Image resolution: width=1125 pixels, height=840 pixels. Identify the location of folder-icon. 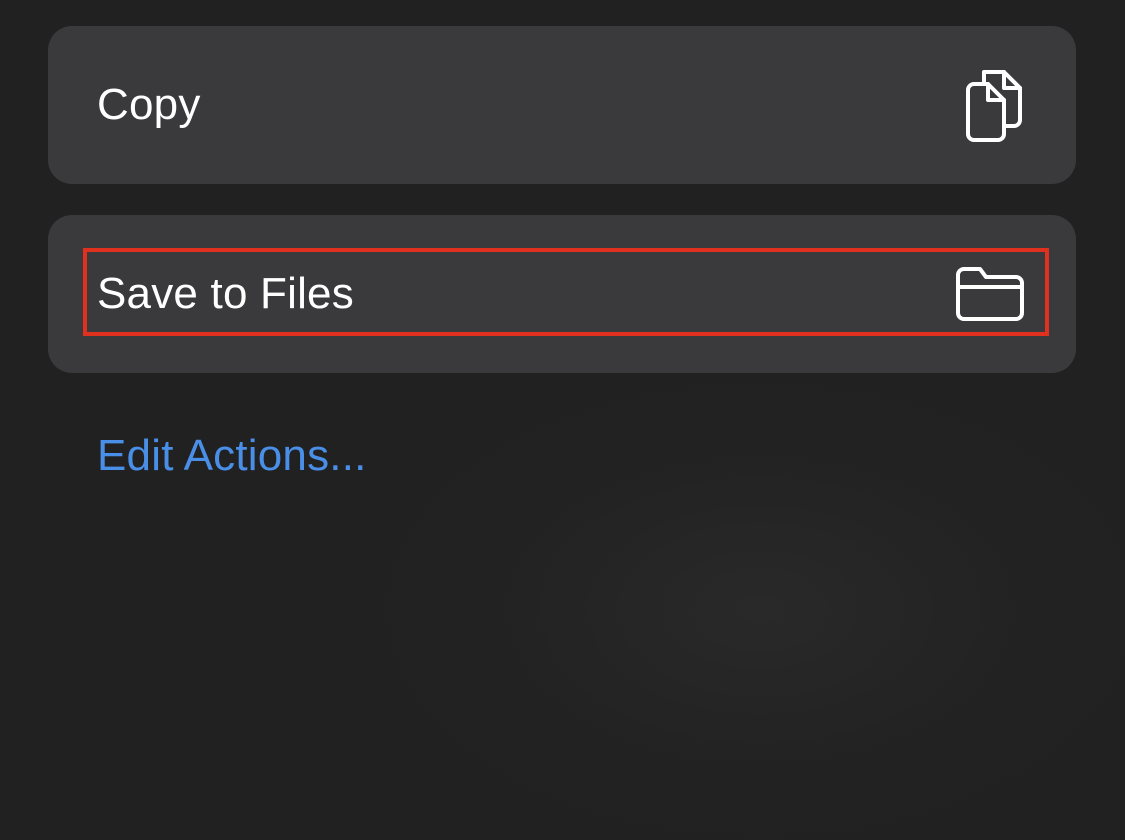
(990, 294).